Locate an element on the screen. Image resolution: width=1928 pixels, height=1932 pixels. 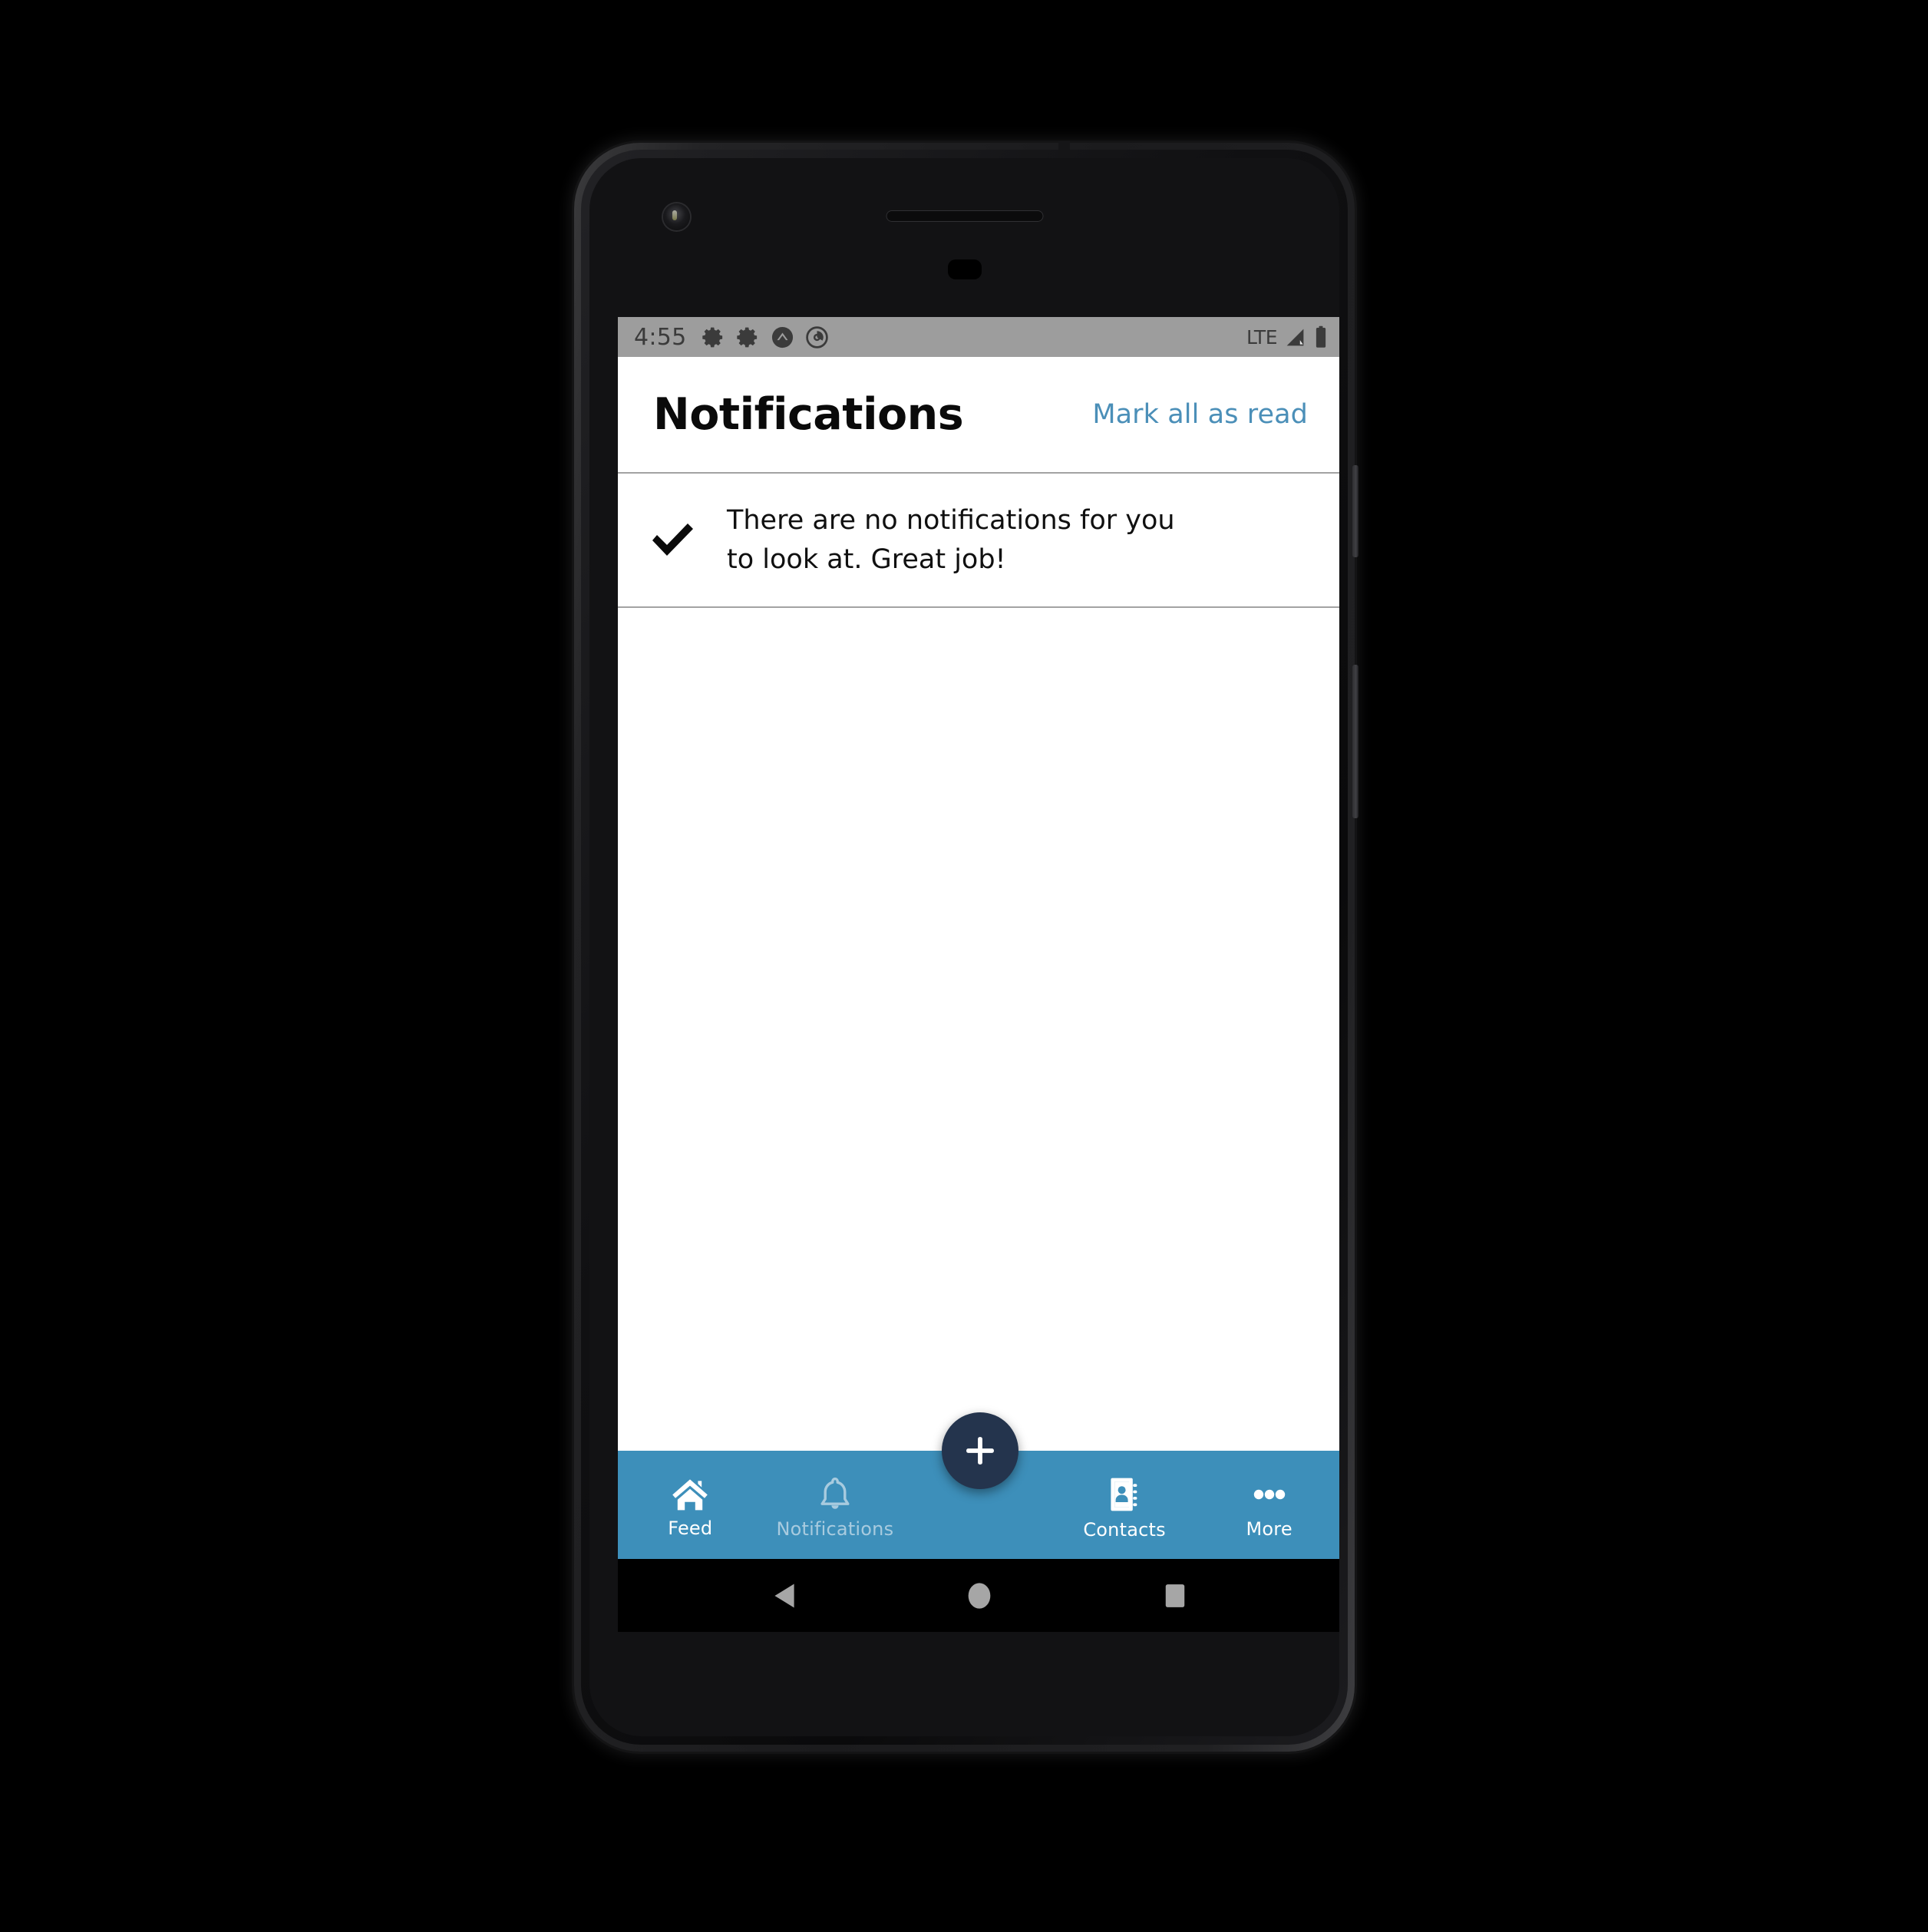
bottom-navigation-bar: Feed Notifications Contacts More is located at coordinates (979, 1485).